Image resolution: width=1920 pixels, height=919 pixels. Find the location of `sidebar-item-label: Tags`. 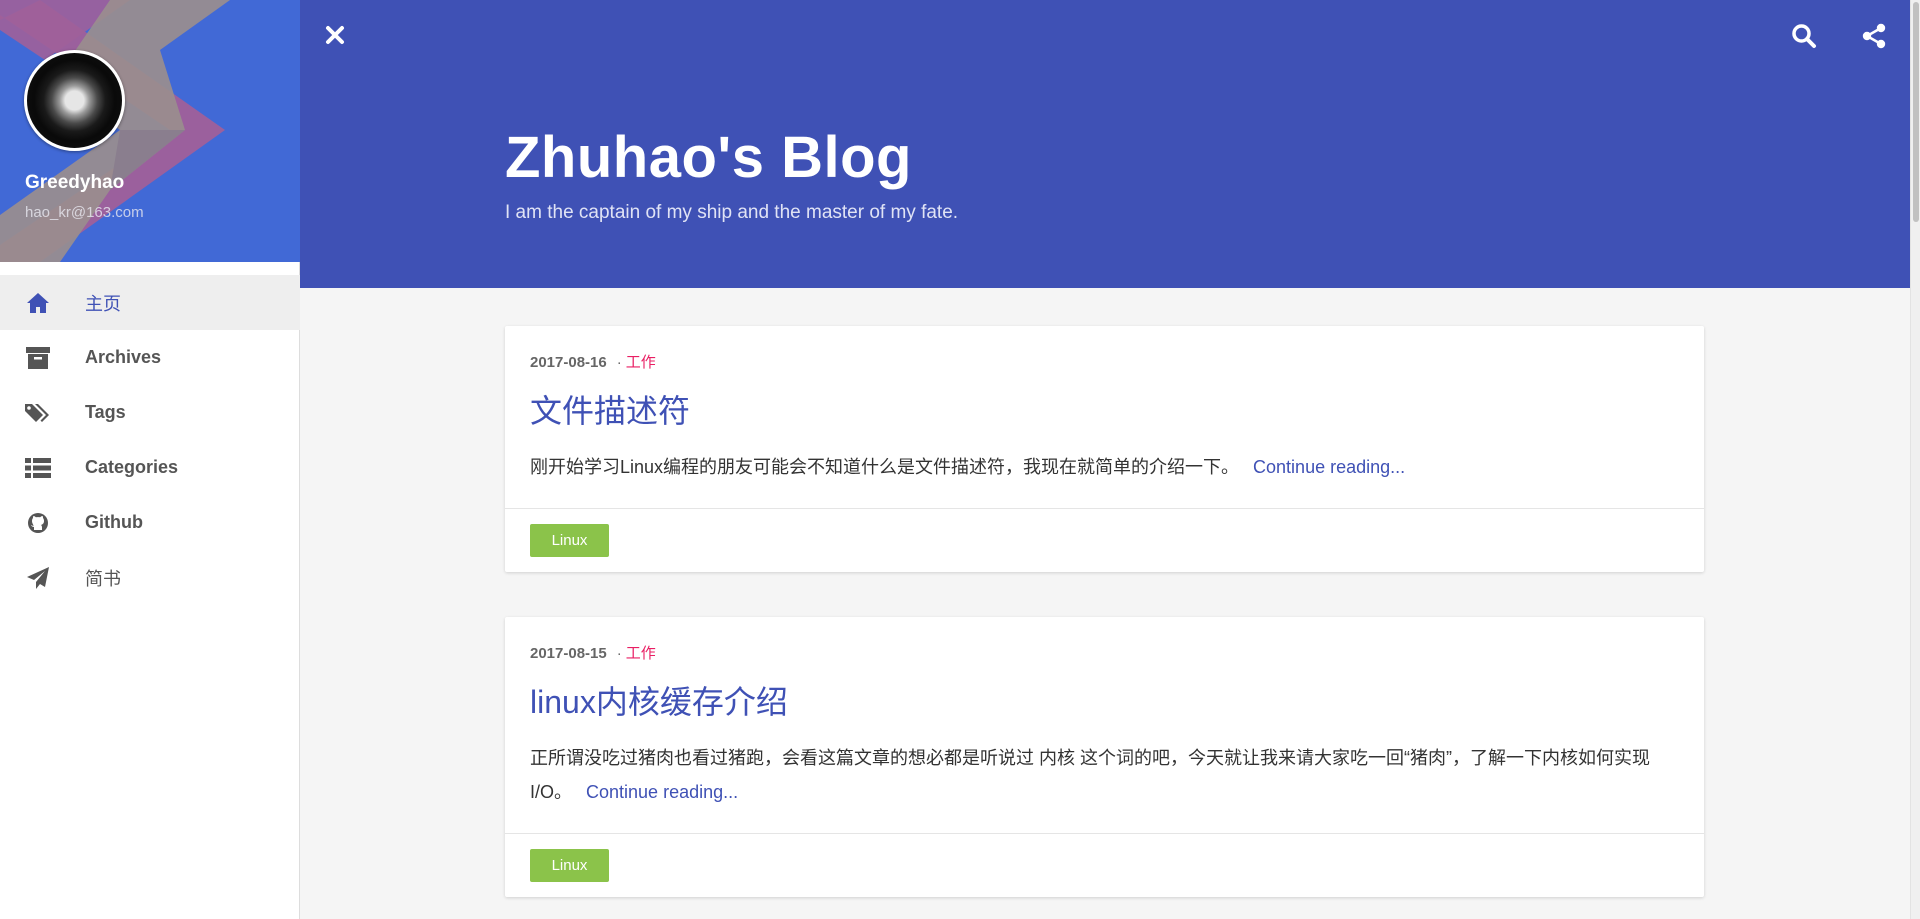

sidebar-item-label: Tags is located at coordinates (105, 412).